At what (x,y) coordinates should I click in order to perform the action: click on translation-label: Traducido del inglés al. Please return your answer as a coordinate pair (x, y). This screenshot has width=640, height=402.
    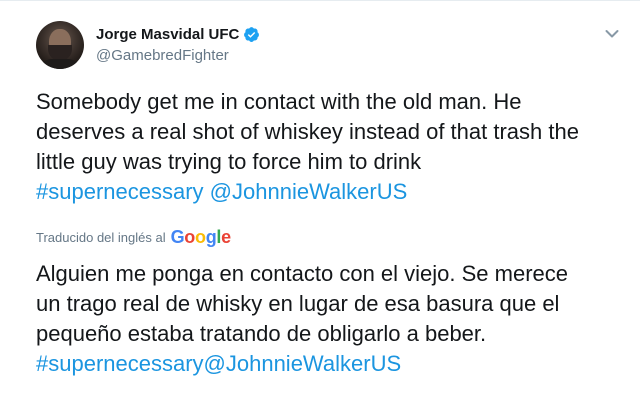
    Looking at the image, I should click on (101, 237).